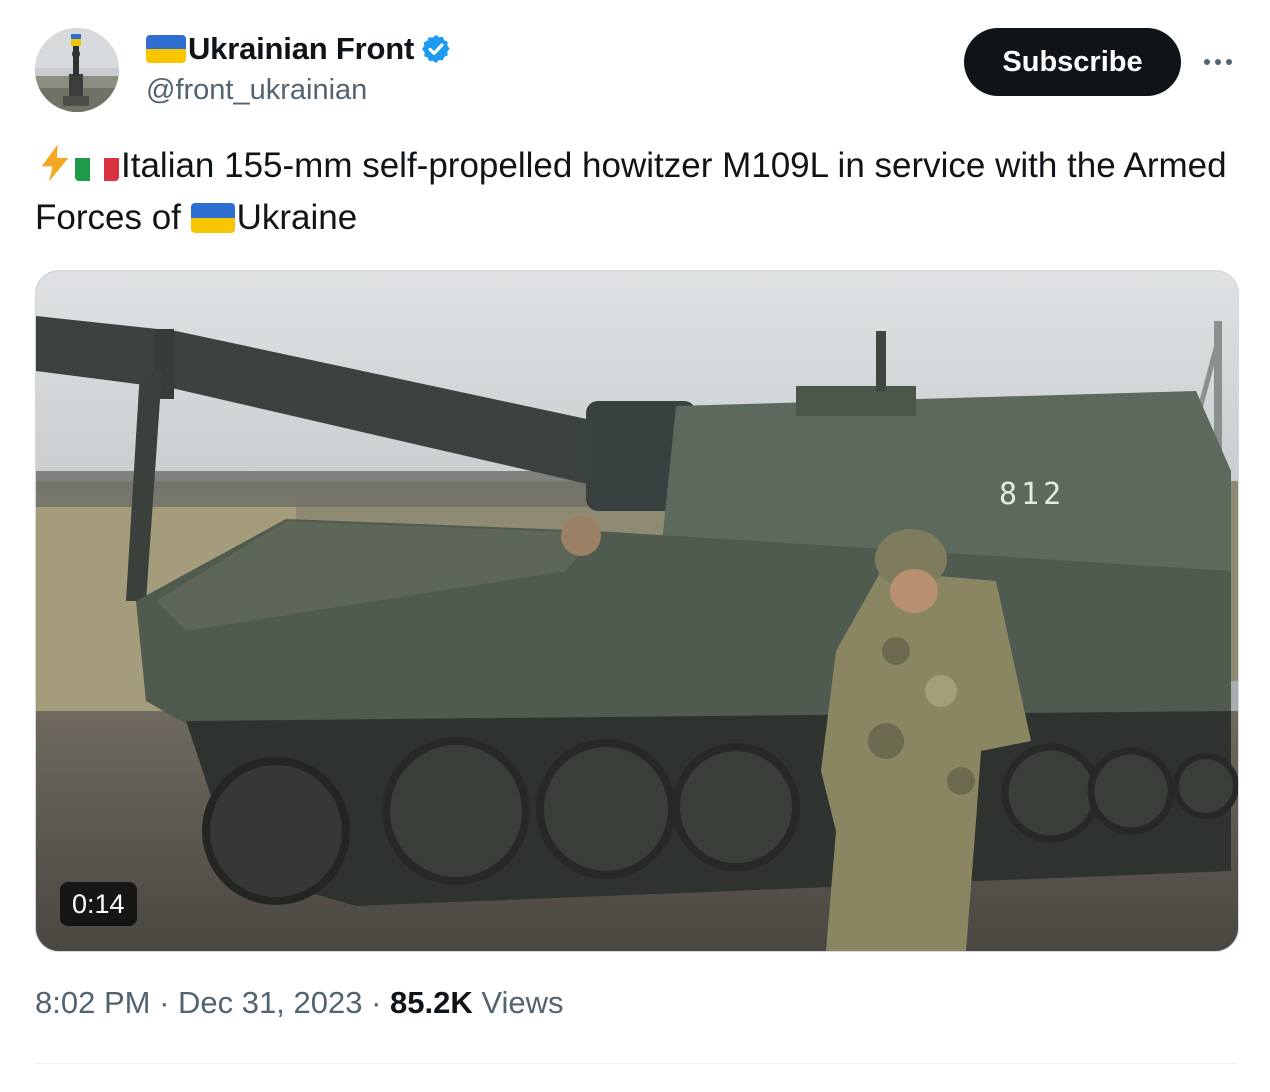 Image resolution: width=1270 pixels, height=1092 pixels. I want to click on subscribe-button: Subscribe, so click(1072, 62).